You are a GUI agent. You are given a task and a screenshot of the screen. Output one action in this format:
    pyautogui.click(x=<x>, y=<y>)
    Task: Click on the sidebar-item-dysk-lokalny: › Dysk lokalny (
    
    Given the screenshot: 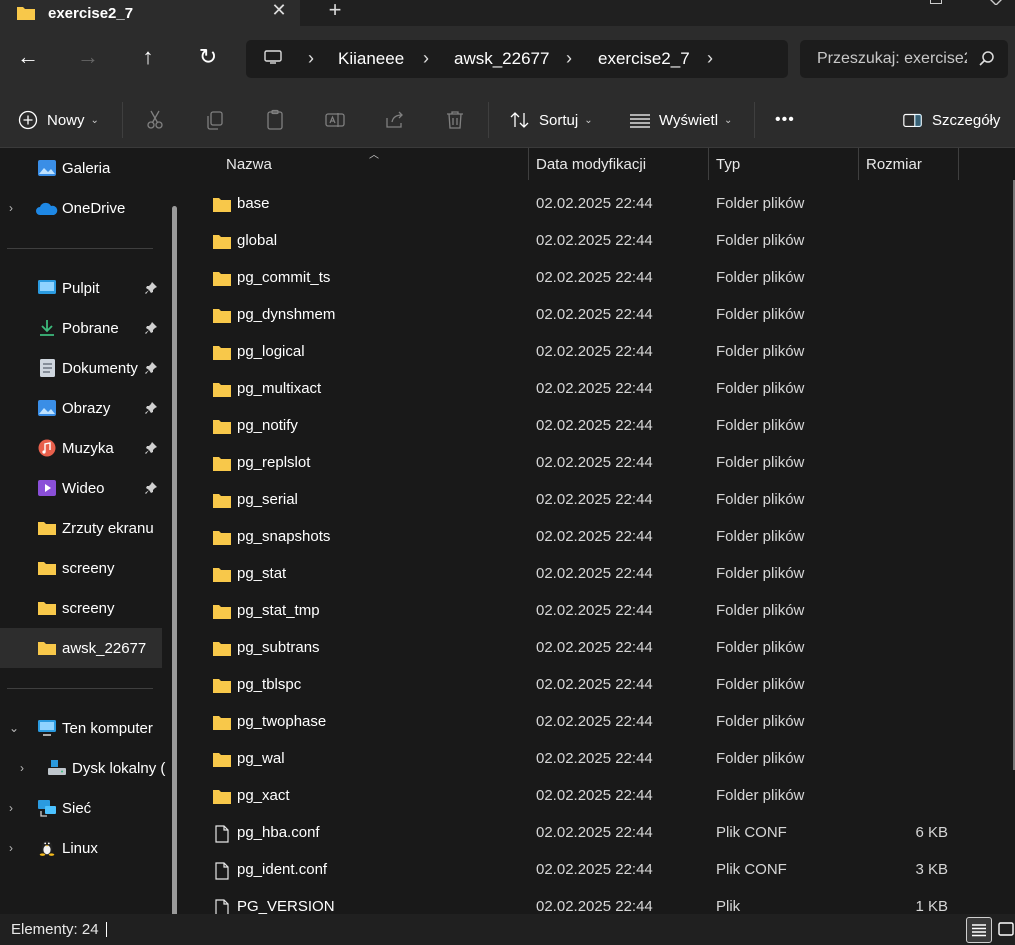 What is the action you would take?
    pyautogui.click(x=82, y=768)
    